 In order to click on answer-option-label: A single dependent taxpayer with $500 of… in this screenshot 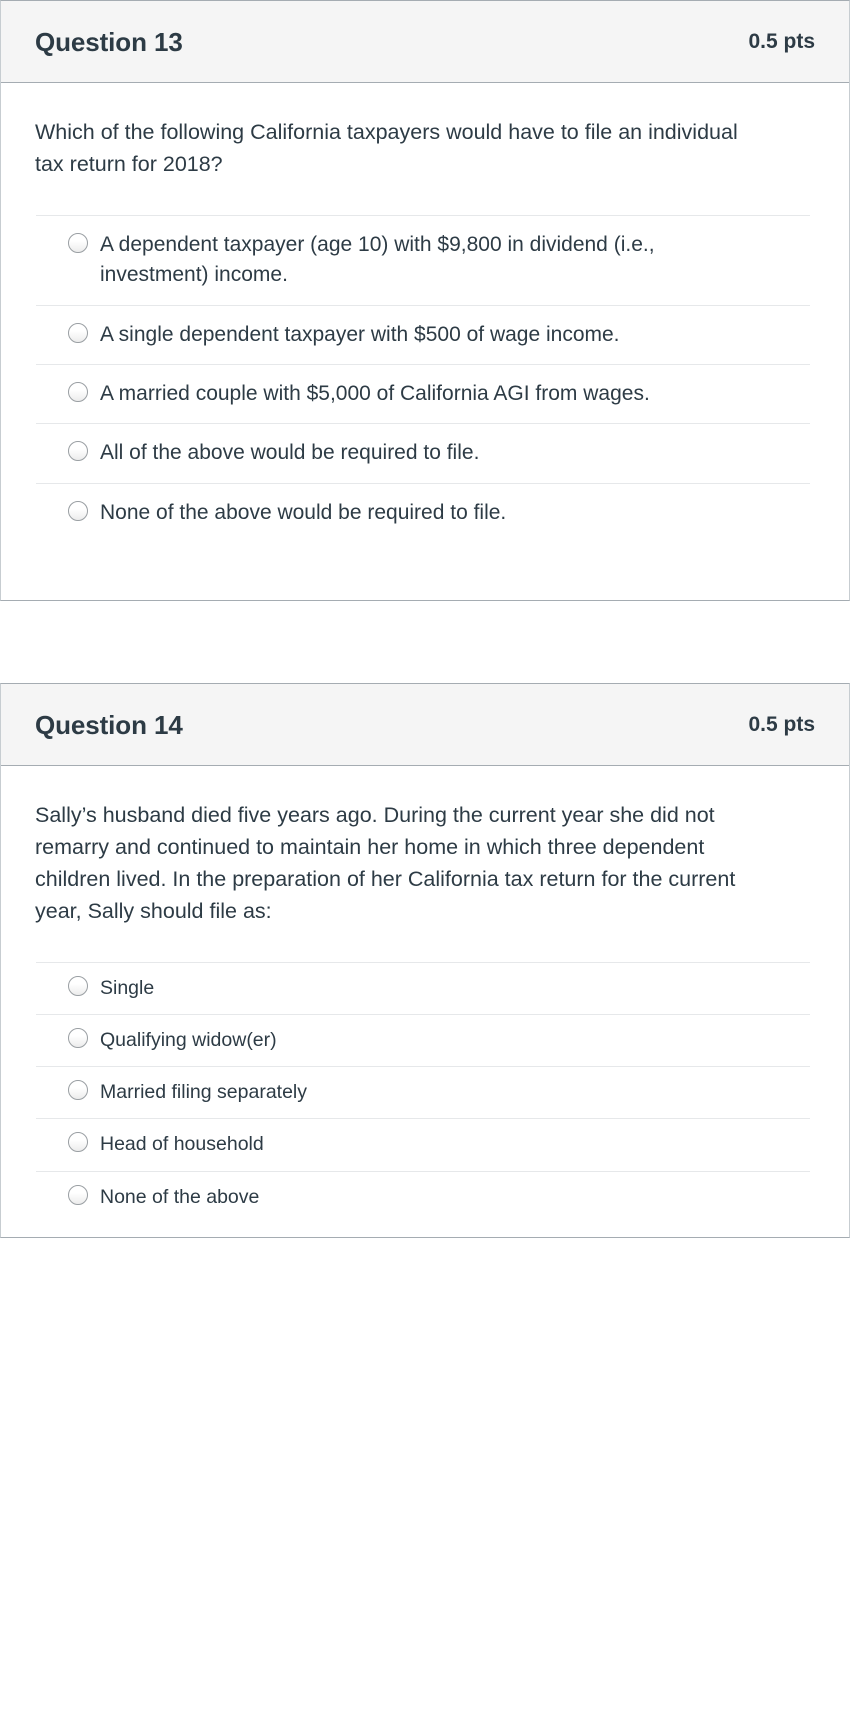, I will do `click(360, 334)`.